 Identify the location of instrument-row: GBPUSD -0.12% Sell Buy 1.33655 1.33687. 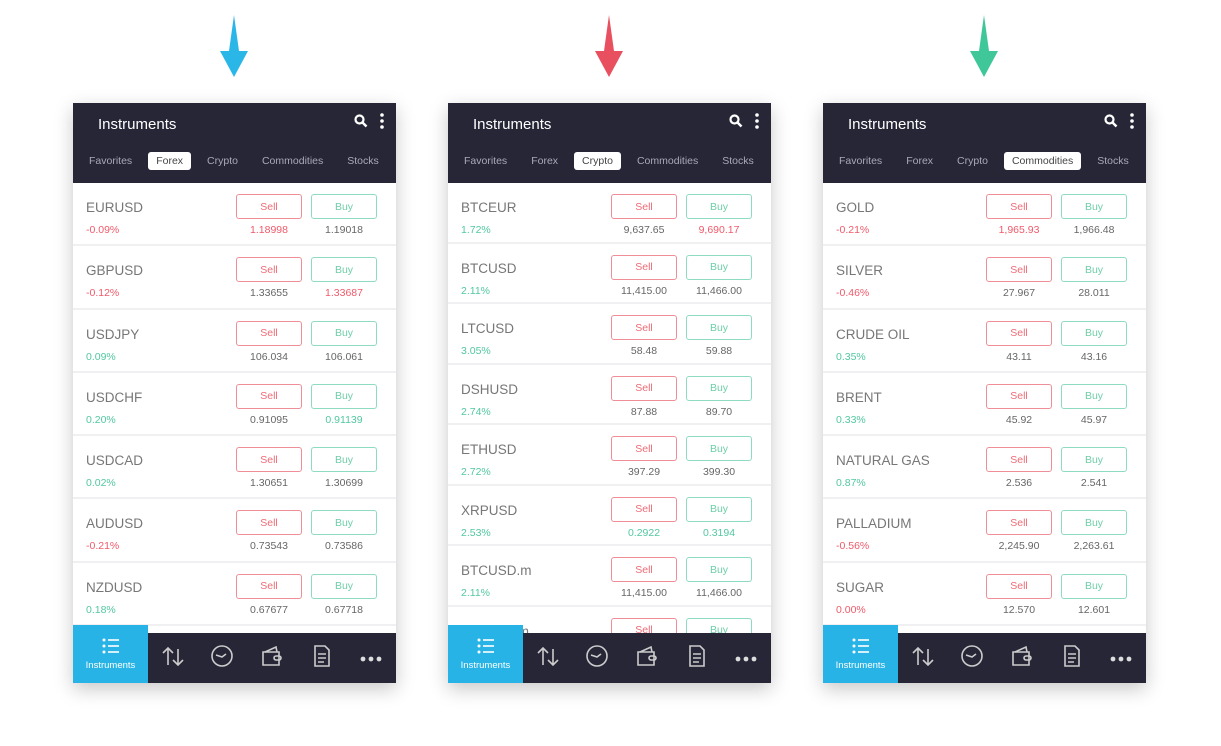
(234, 278).